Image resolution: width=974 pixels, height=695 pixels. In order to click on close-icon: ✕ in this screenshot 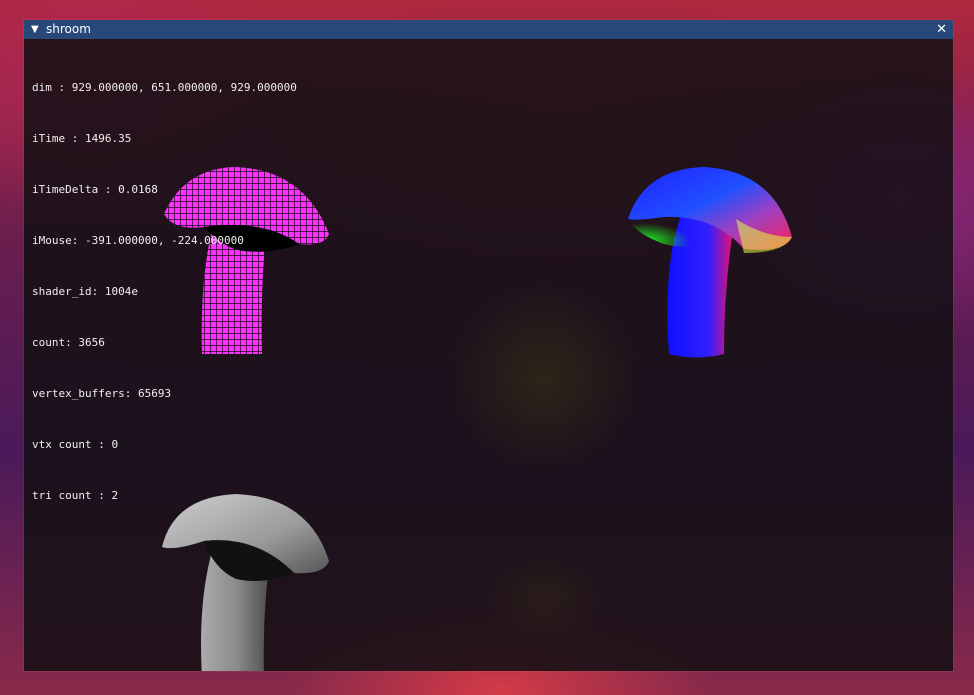, I will do `click(941, 29)`.